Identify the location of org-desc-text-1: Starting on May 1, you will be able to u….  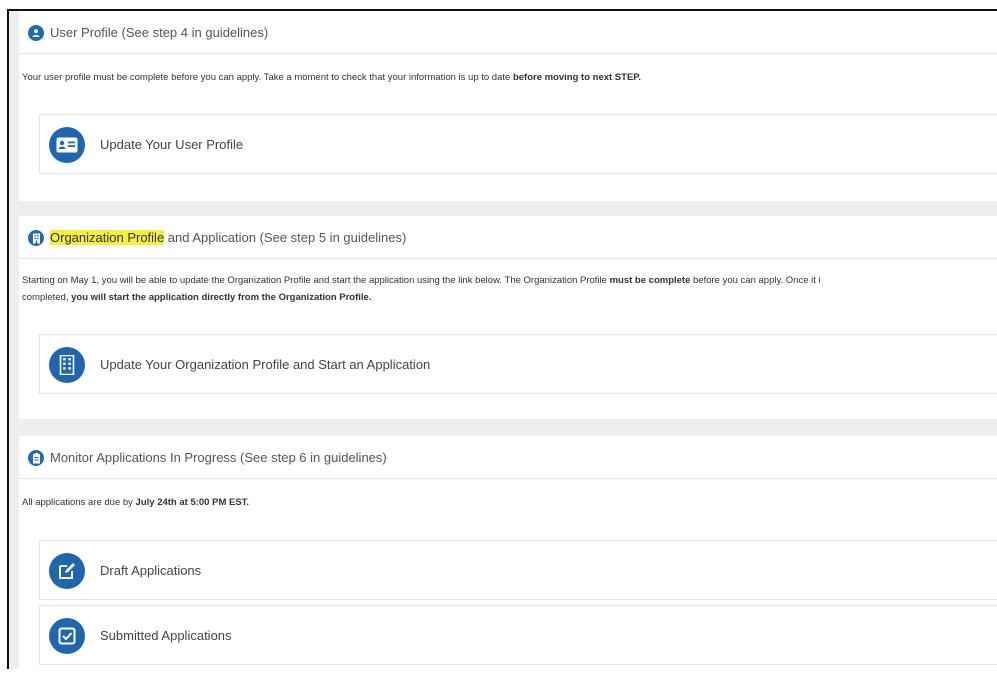
(316, 280).